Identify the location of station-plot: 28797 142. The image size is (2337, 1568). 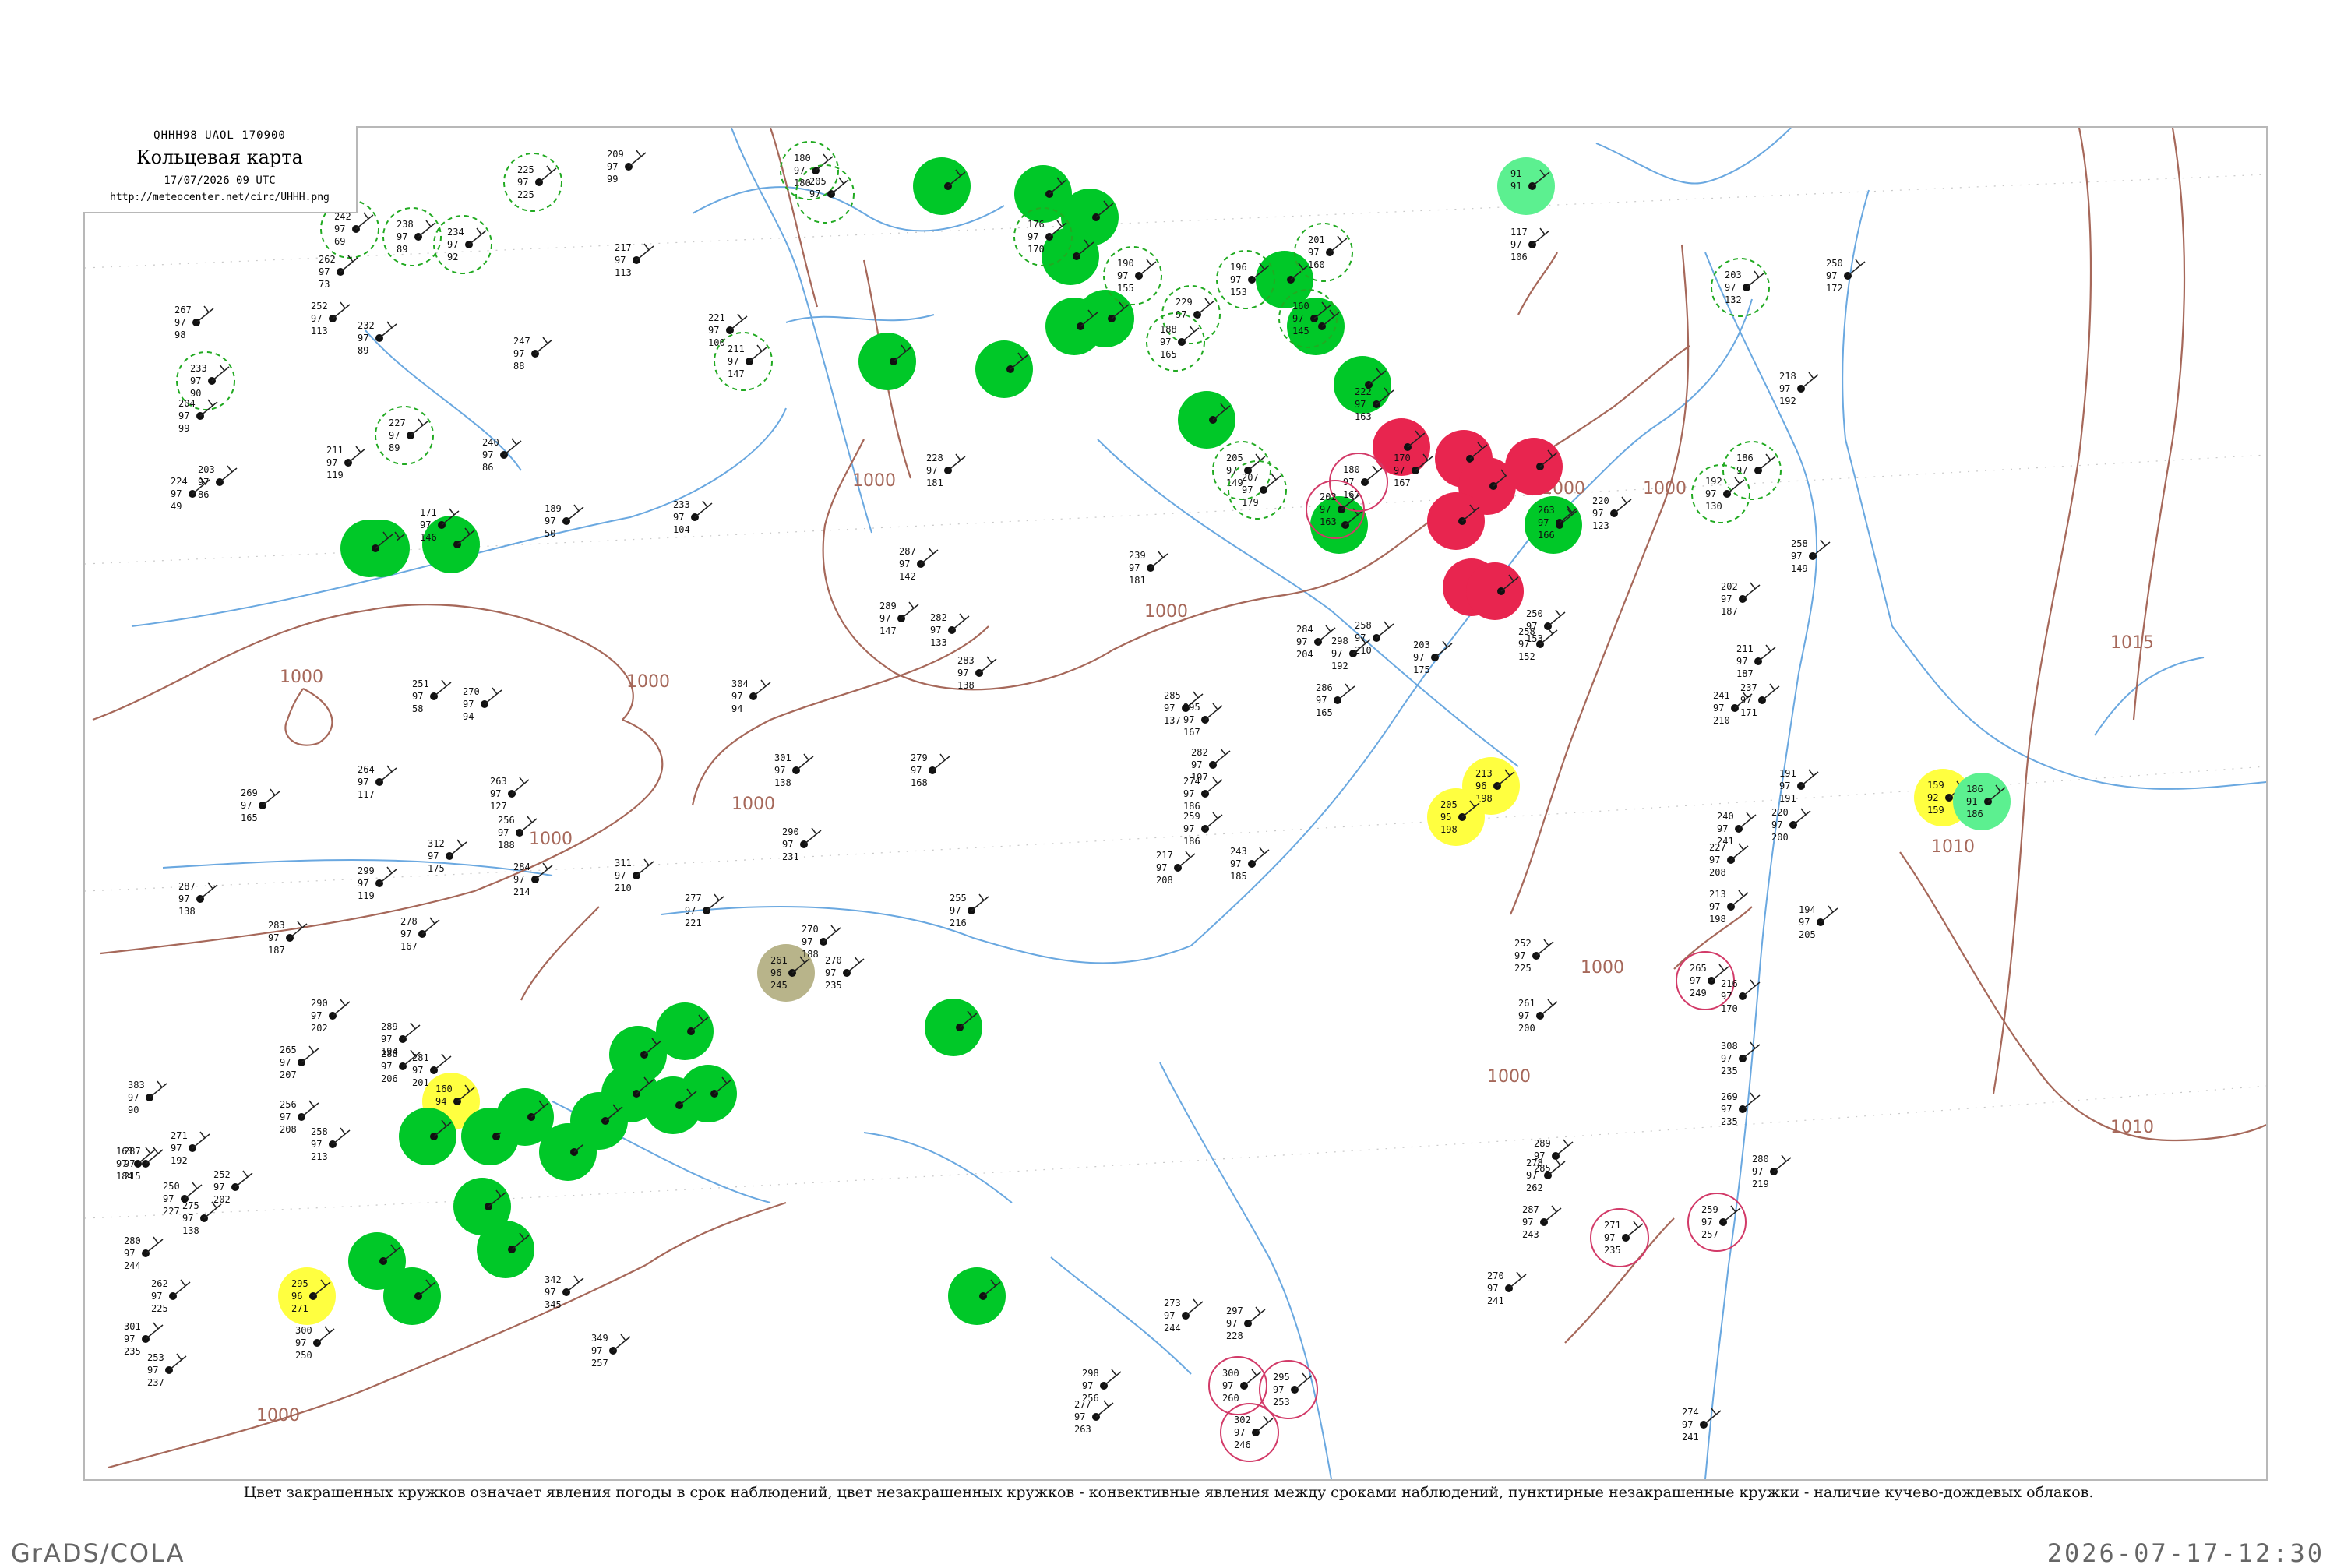
(919, 564).